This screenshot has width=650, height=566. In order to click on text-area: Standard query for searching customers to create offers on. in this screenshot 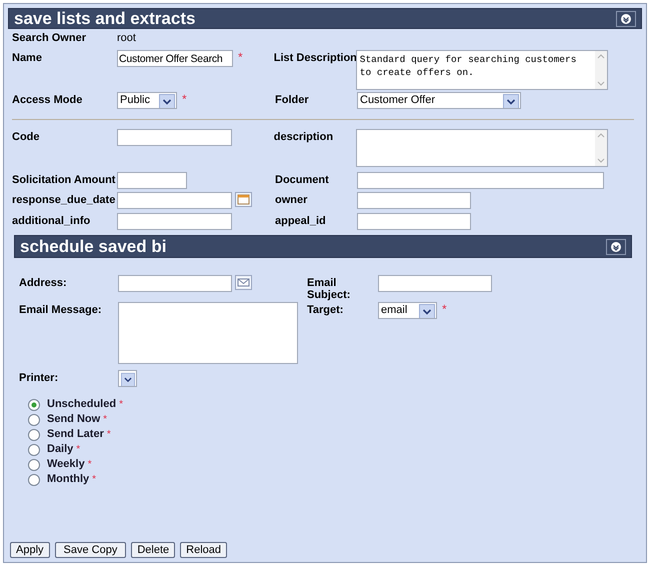, I will do `click(482, 70)`.